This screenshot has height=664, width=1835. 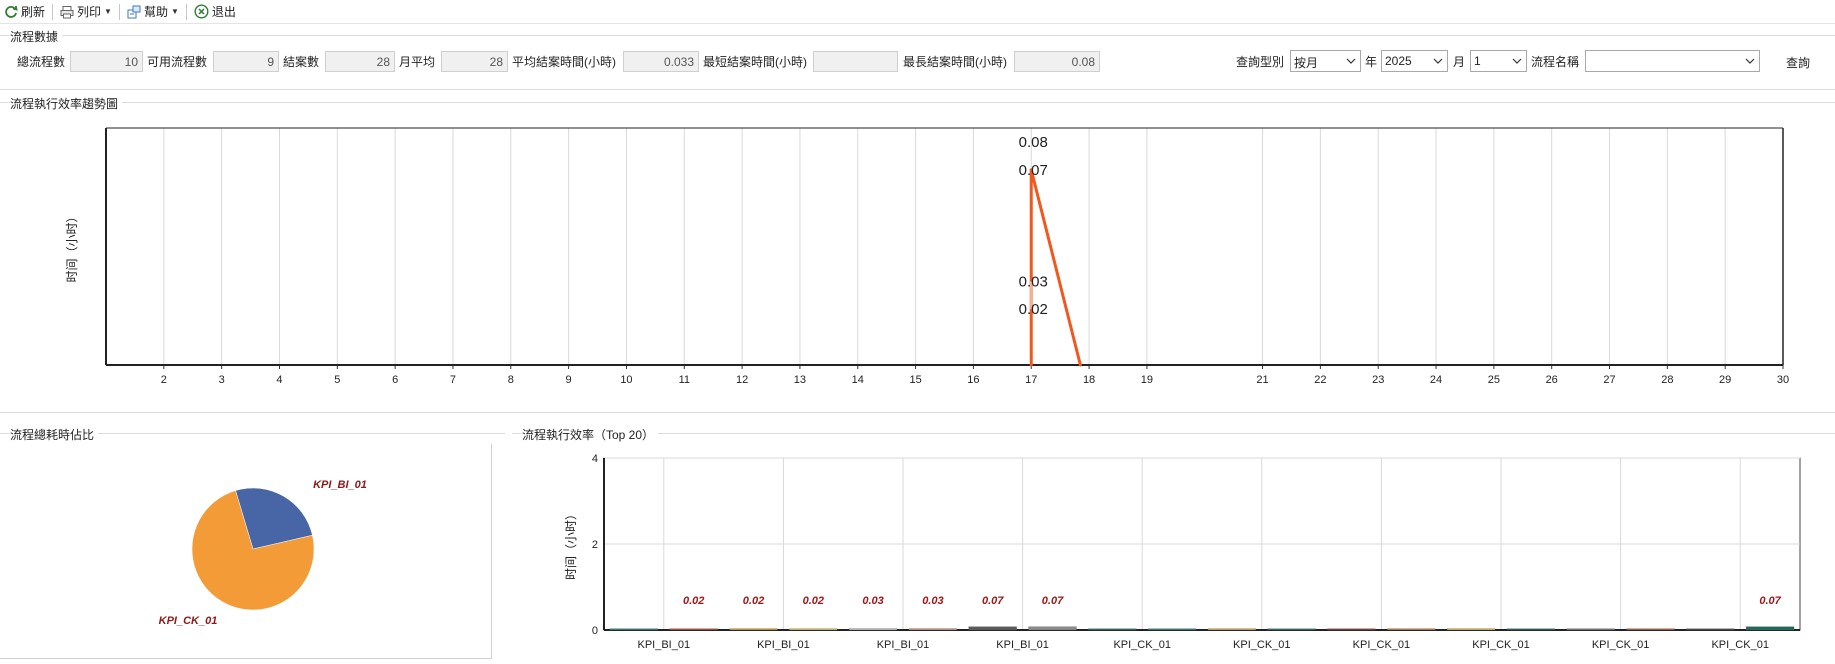 What do you see at coordinates (917, 89) in the screenshot?
I see `stats-group-bottom` at bounding box center [917, 89].